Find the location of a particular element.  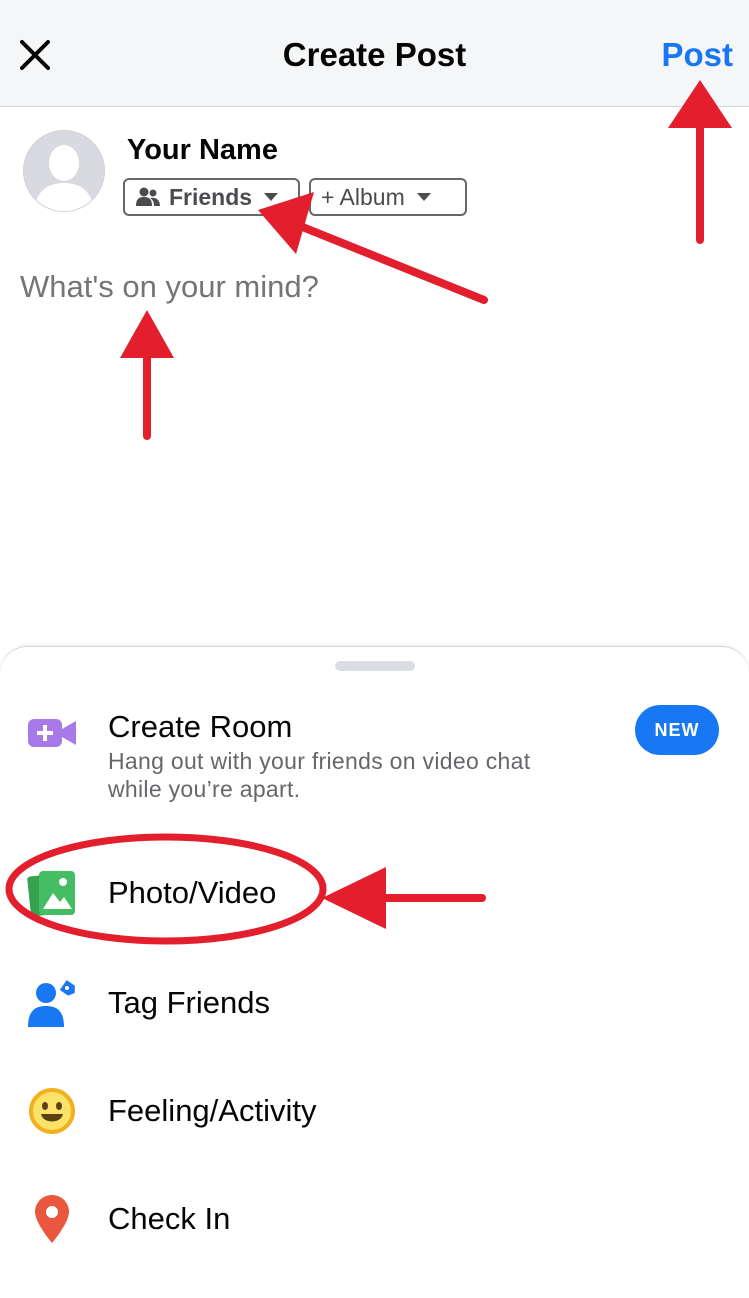

smiley-icon is located at coordinates (52, 1111).